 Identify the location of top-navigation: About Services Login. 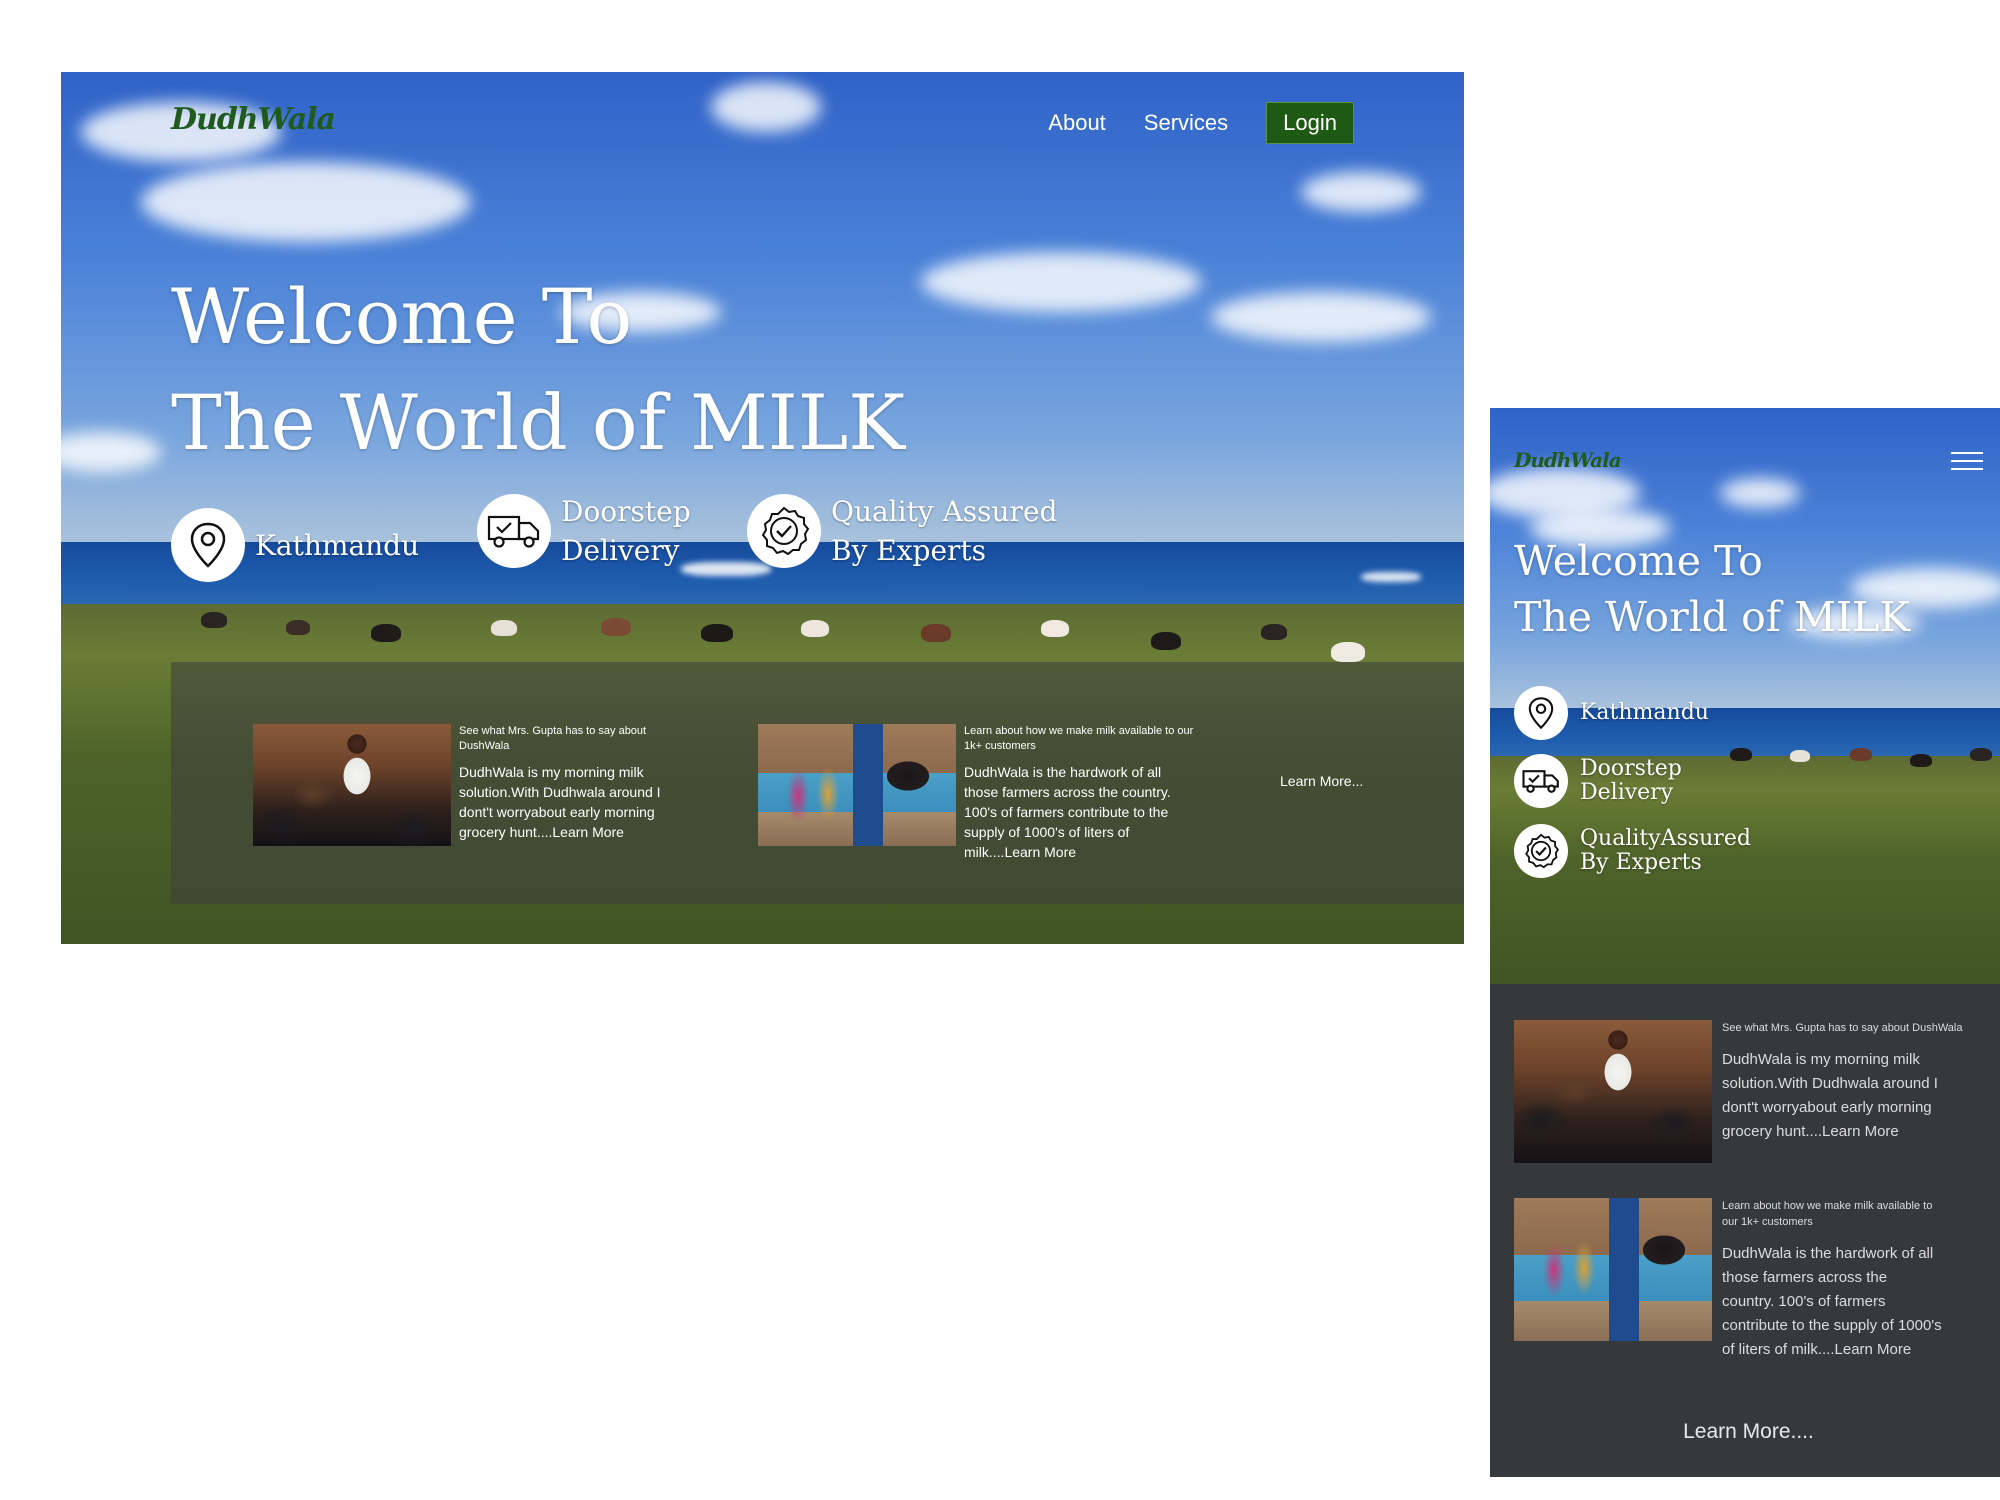
(1201, 123).